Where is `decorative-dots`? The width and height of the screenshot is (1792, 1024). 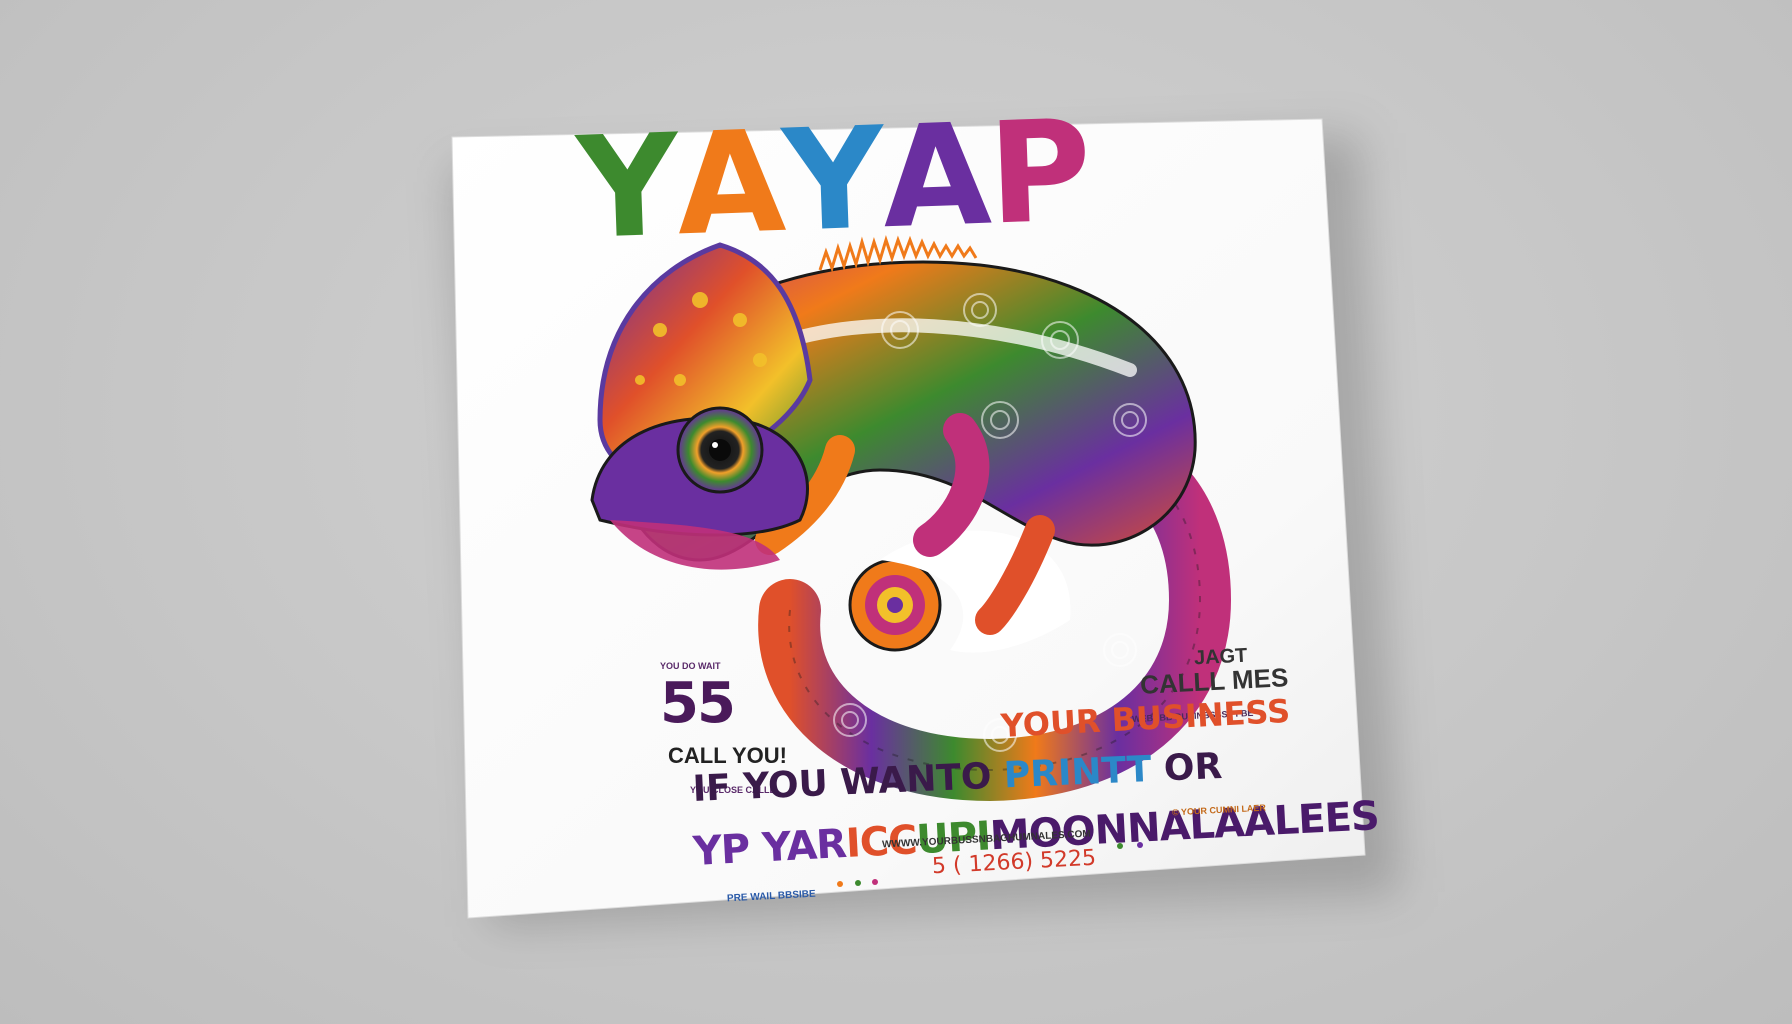 decorative-dots is located at coordinates (990, 864).